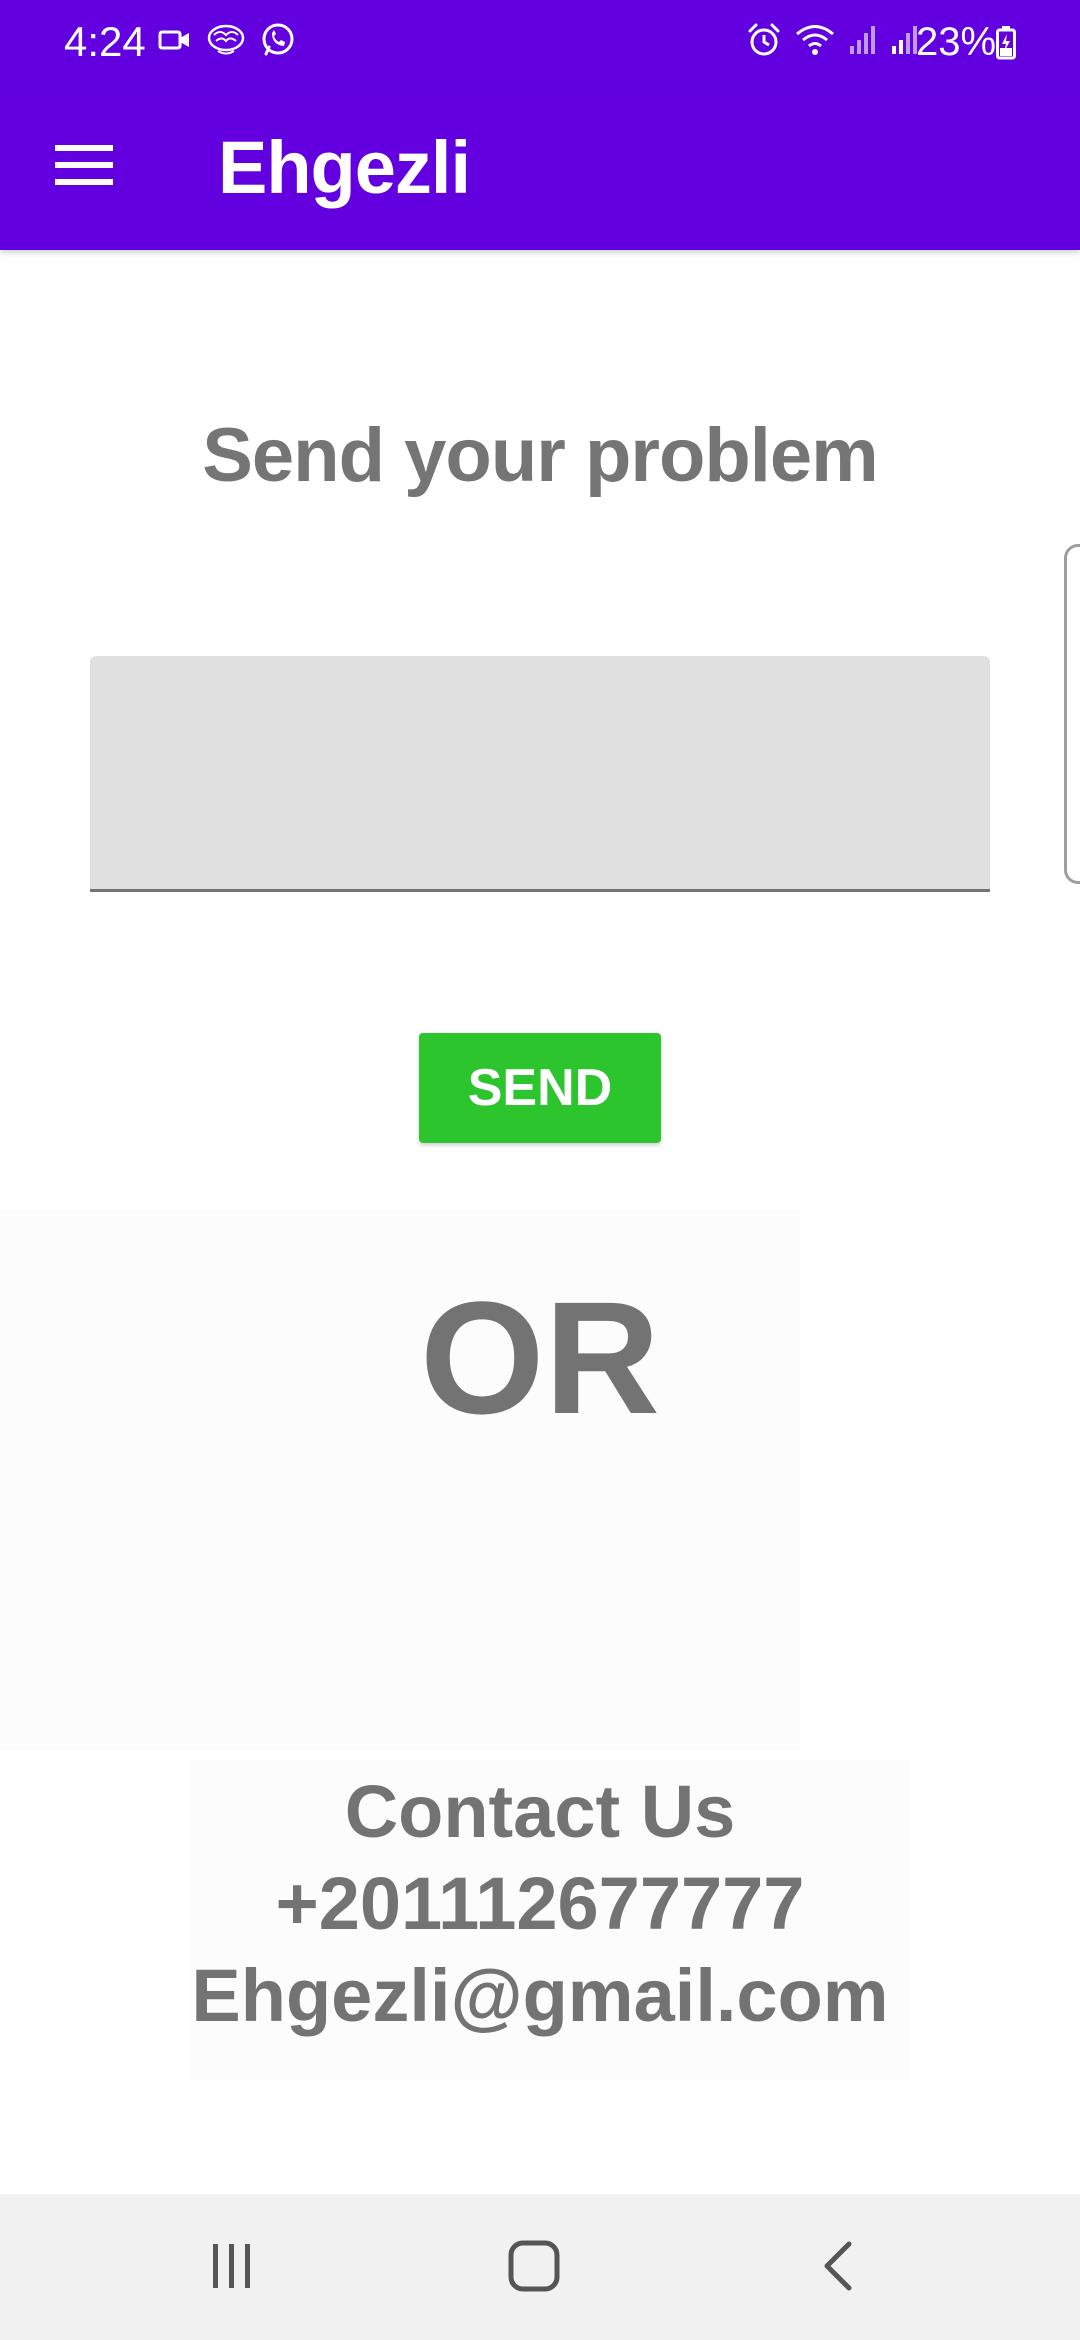  What do you see at coordinates (540, 1088) in the screenshot?
I see `send-button: SEND` at bounding box center [540, 1088].